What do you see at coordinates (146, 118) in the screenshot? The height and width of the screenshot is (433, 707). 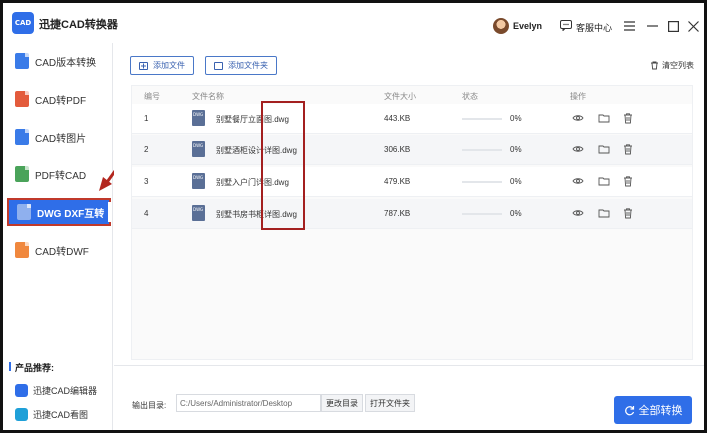 I see `row-num: 1` at bounding box center [146, 118].